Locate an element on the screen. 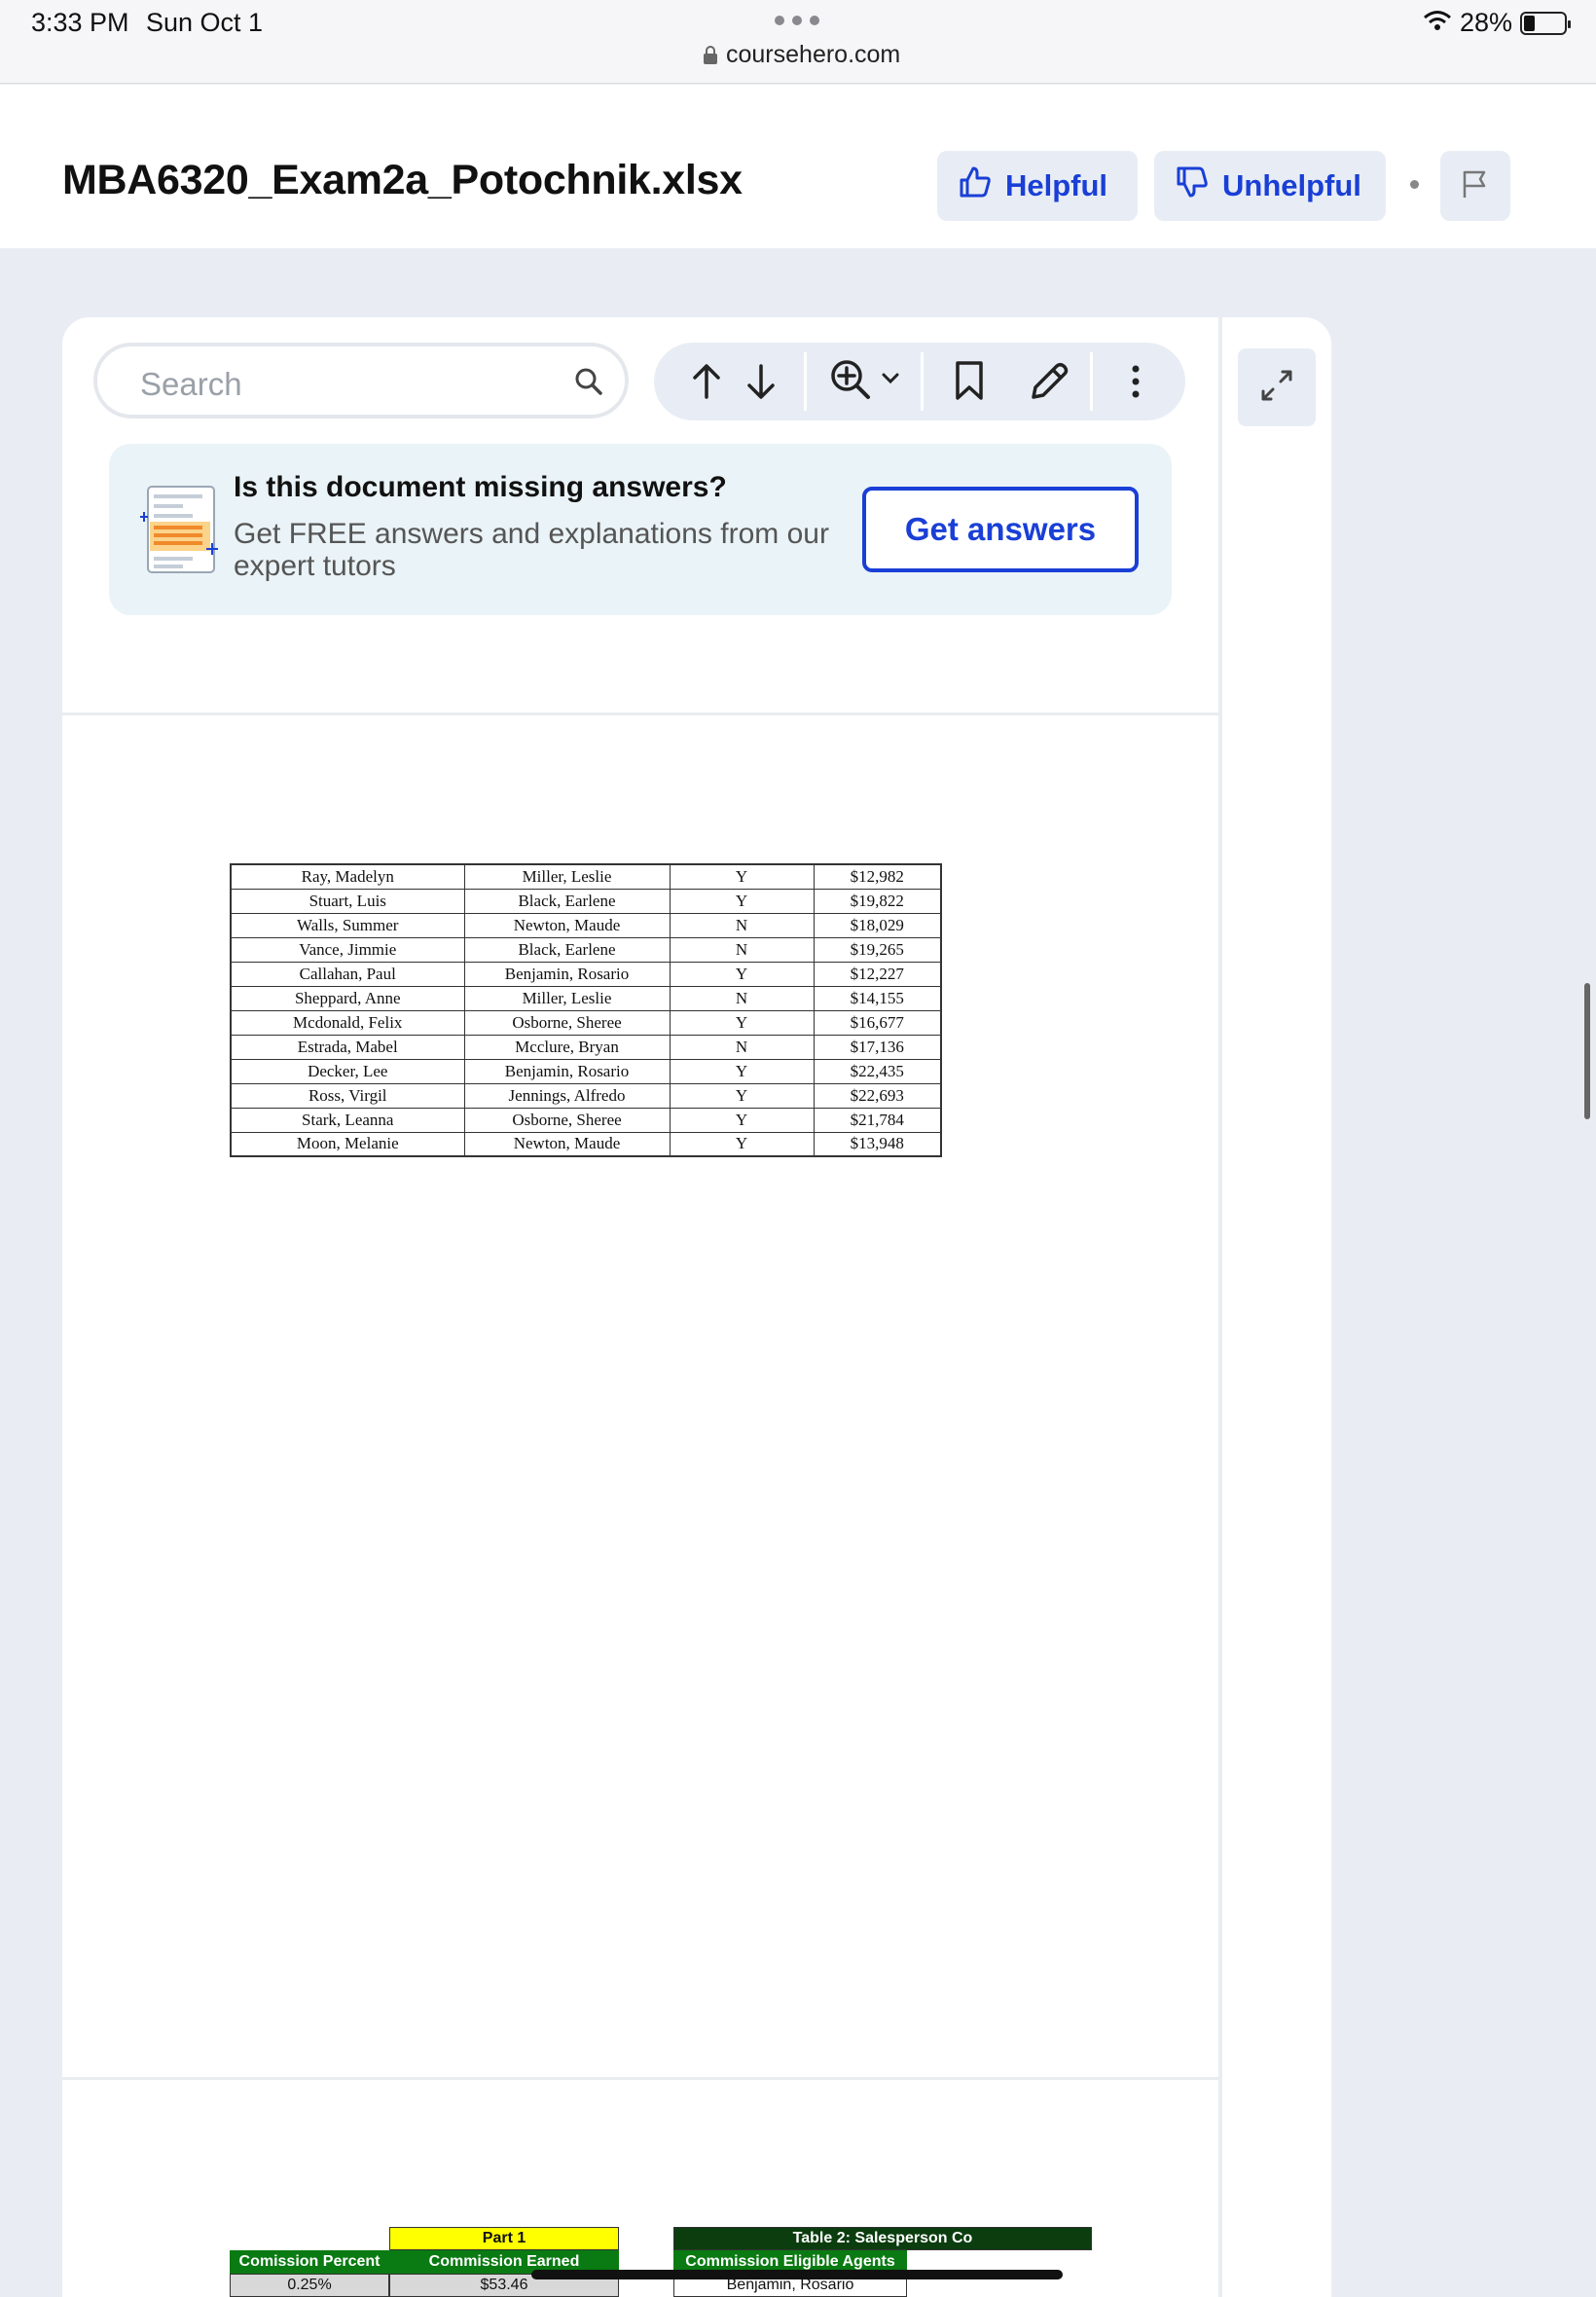 This screenshot has width=1596, height=2297. multitasking-dots-icon is located at coordinates (797, 20).